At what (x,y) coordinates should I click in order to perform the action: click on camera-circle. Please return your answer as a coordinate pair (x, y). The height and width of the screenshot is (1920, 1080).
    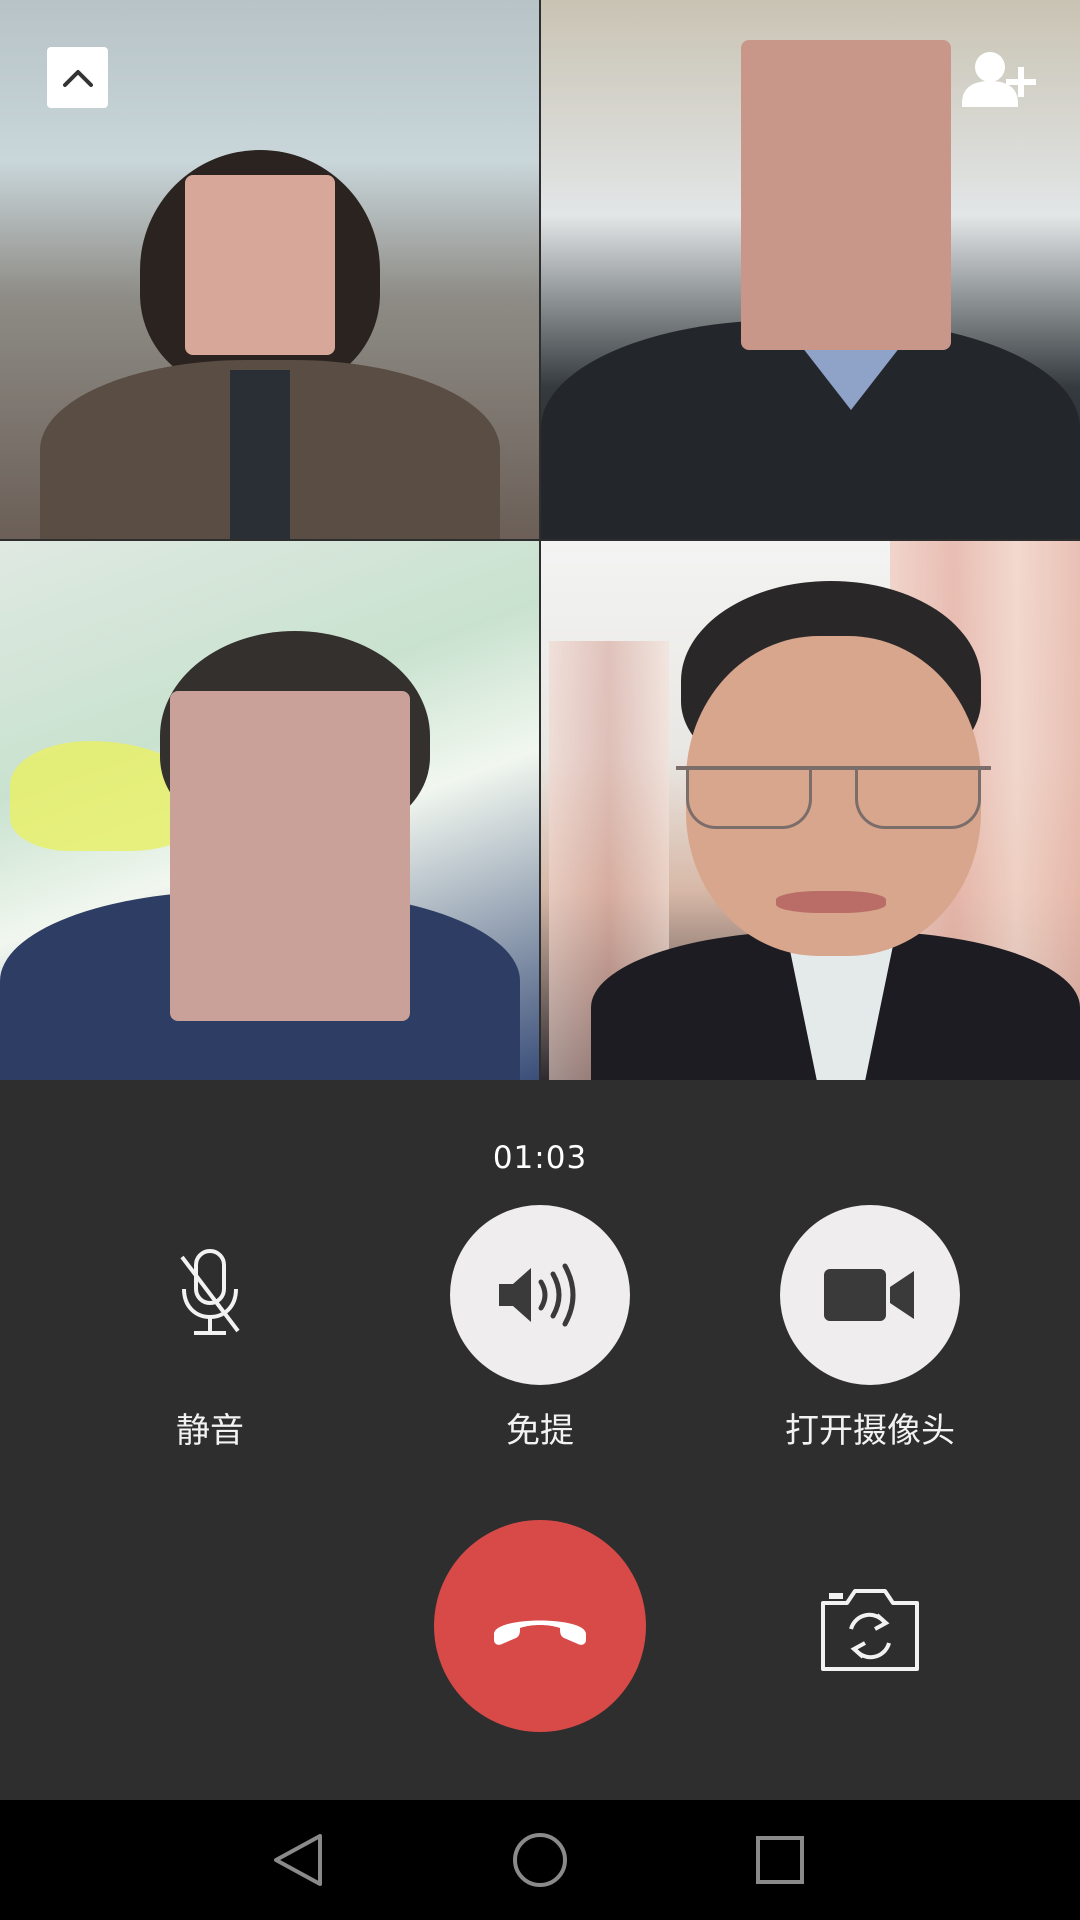
    Looking at the image, I should click on (870, 1295).